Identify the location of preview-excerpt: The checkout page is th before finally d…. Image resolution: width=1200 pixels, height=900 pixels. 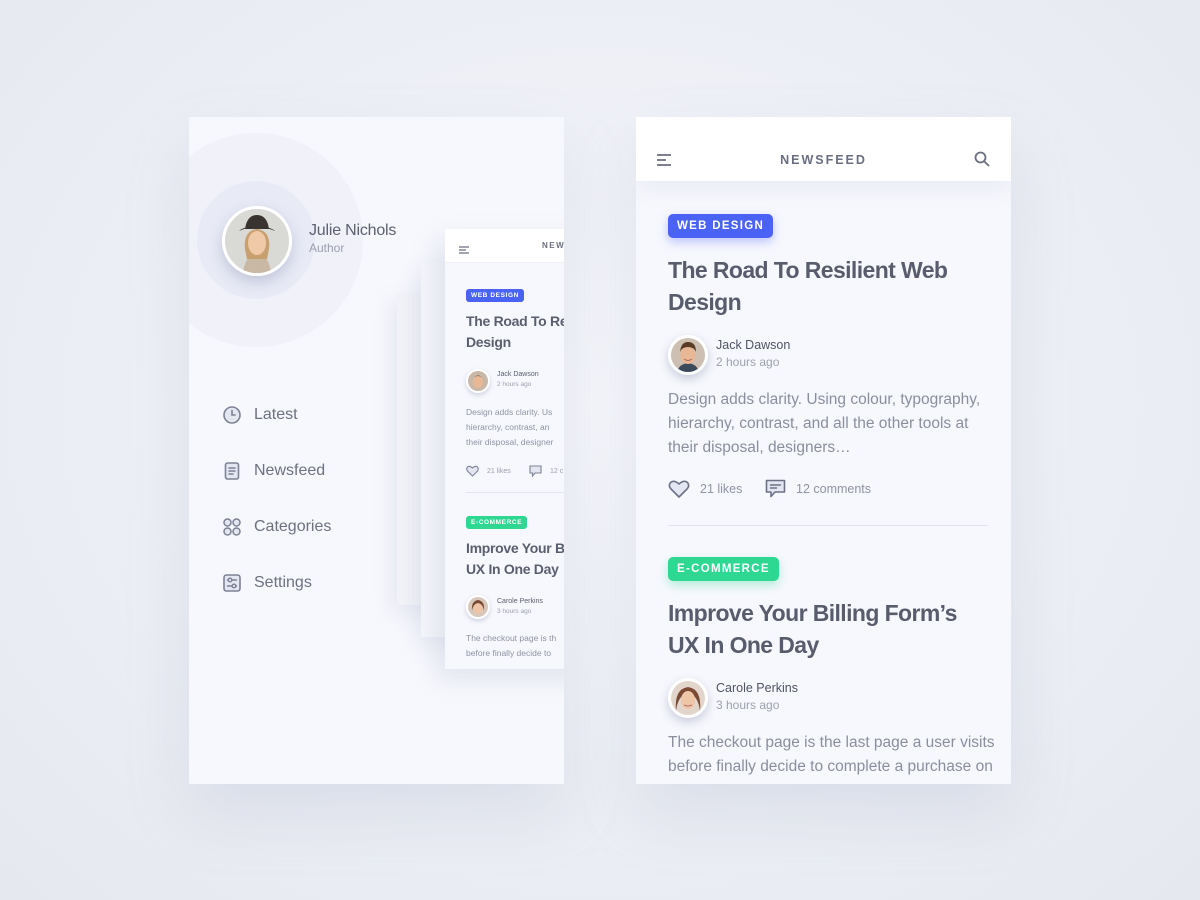
(511, 645).